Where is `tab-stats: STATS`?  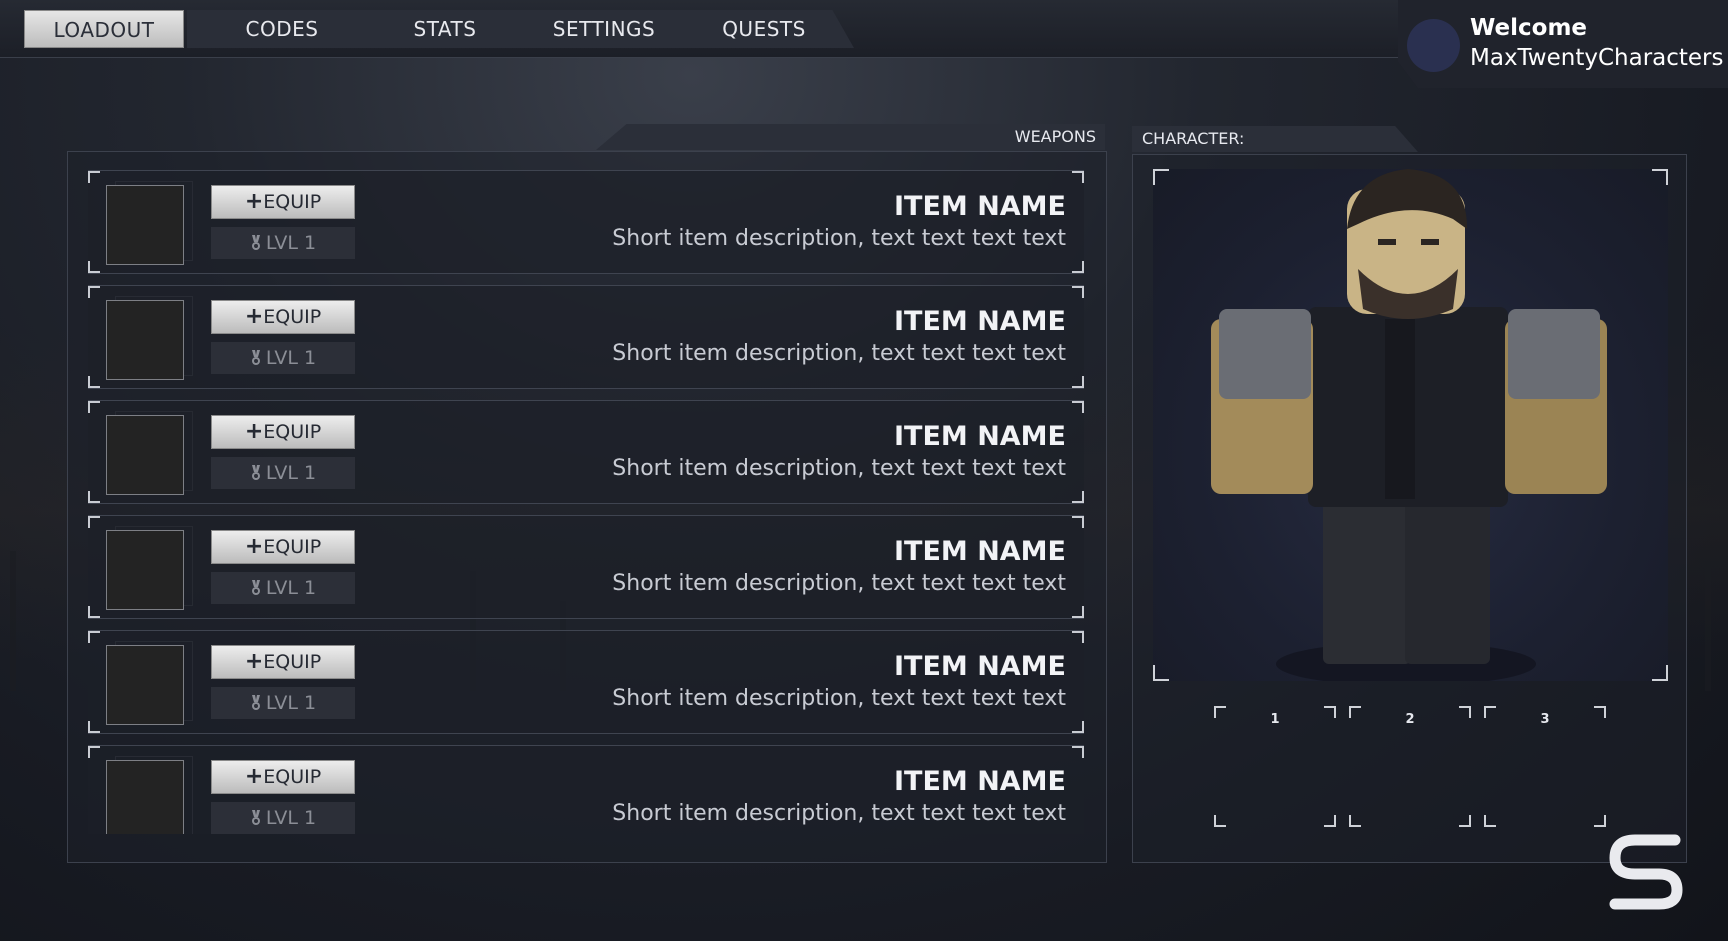 tab-stats: STATS is located at coordinates (445, 29).